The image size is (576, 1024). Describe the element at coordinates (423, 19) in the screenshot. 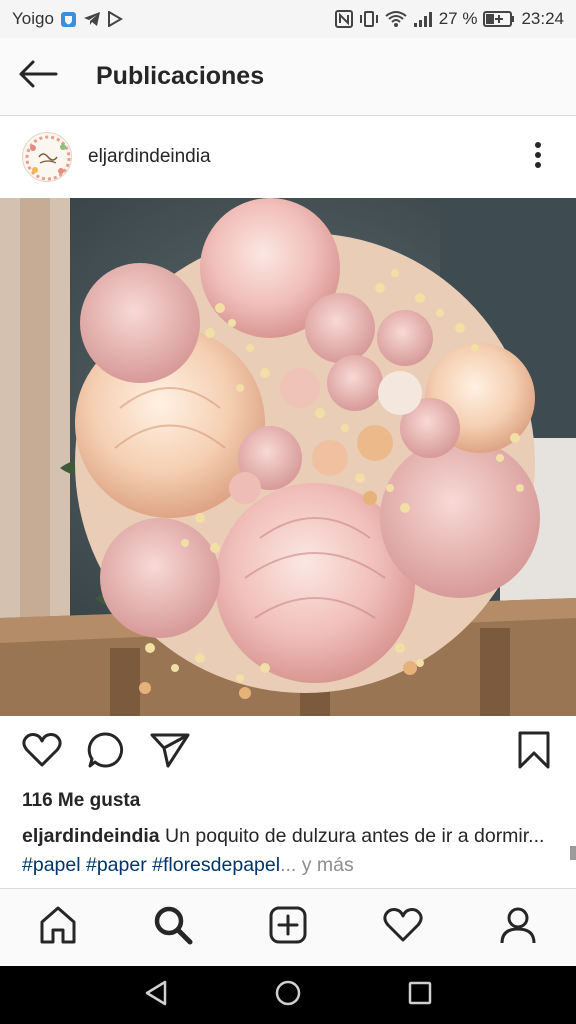

I see `signal-icon` at that location.